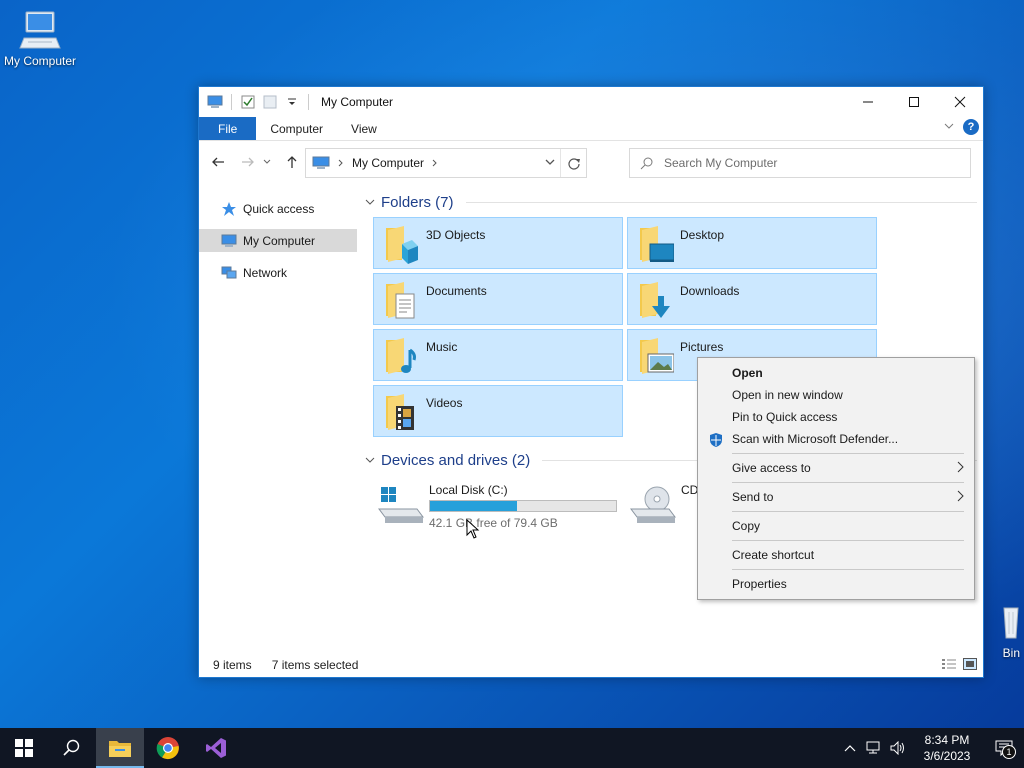 The image size is (1024, 768). I want to click on menu-item-give-access: Give access to, so click(836, 468).